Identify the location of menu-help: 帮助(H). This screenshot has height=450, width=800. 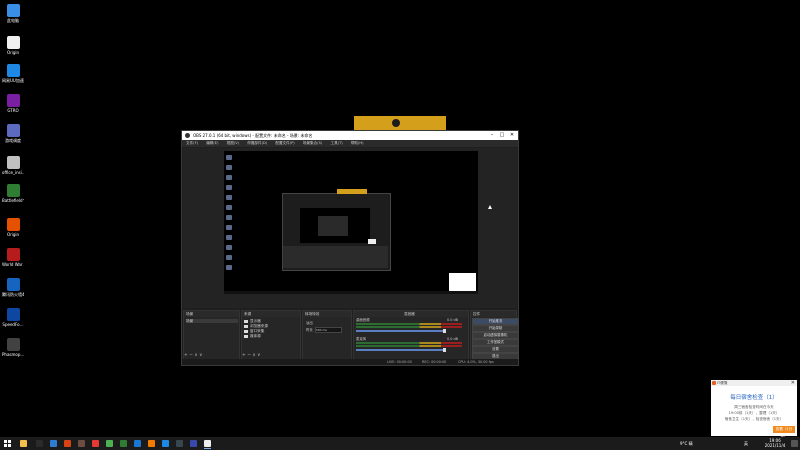
(357, 143).